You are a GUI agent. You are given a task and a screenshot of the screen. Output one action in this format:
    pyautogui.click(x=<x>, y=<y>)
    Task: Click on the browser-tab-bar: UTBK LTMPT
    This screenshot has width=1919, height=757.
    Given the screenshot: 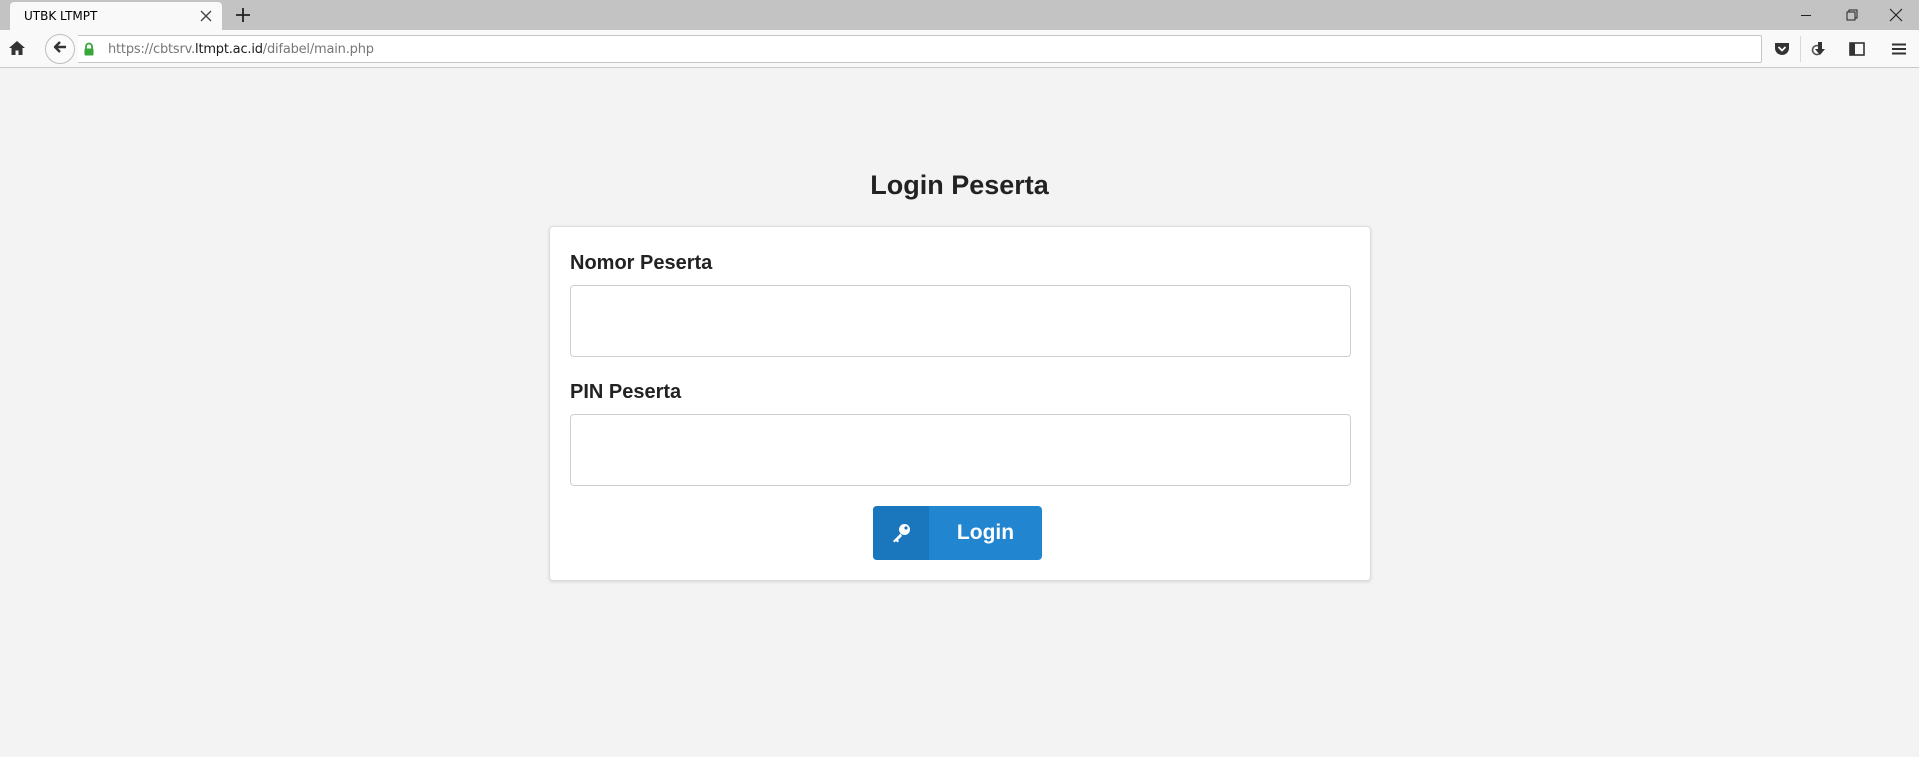 What is the action you would take?
    pyautogui.click(x=959, y=15)
    